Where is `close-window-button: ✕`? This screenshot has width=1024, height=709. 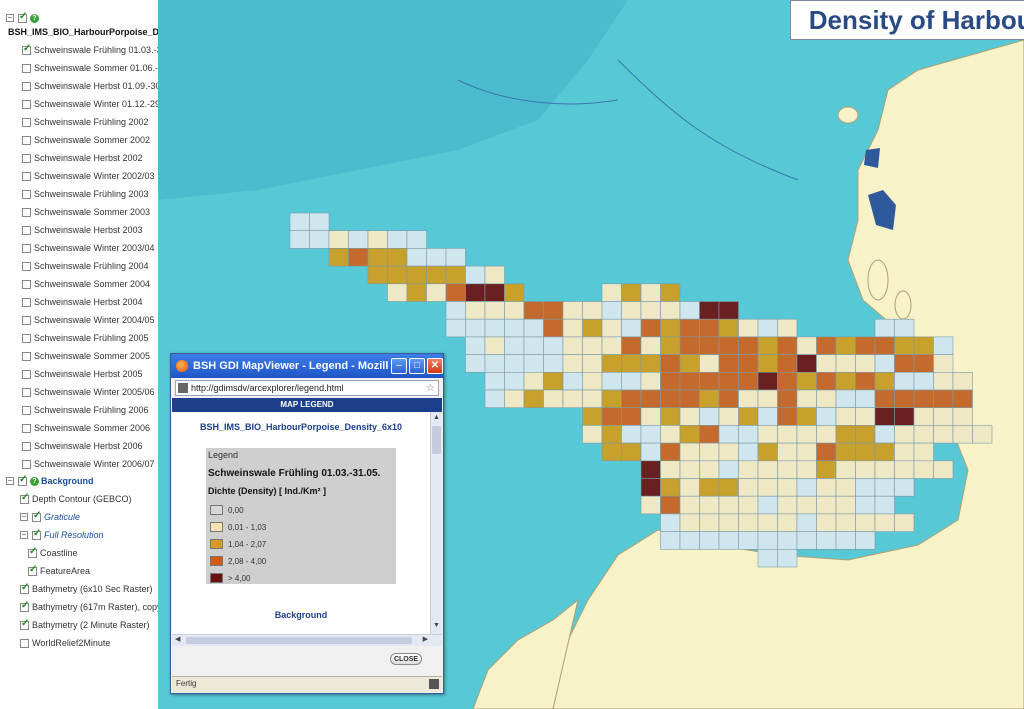 close-window-button: ✕ is located at coordinates (435, 366).